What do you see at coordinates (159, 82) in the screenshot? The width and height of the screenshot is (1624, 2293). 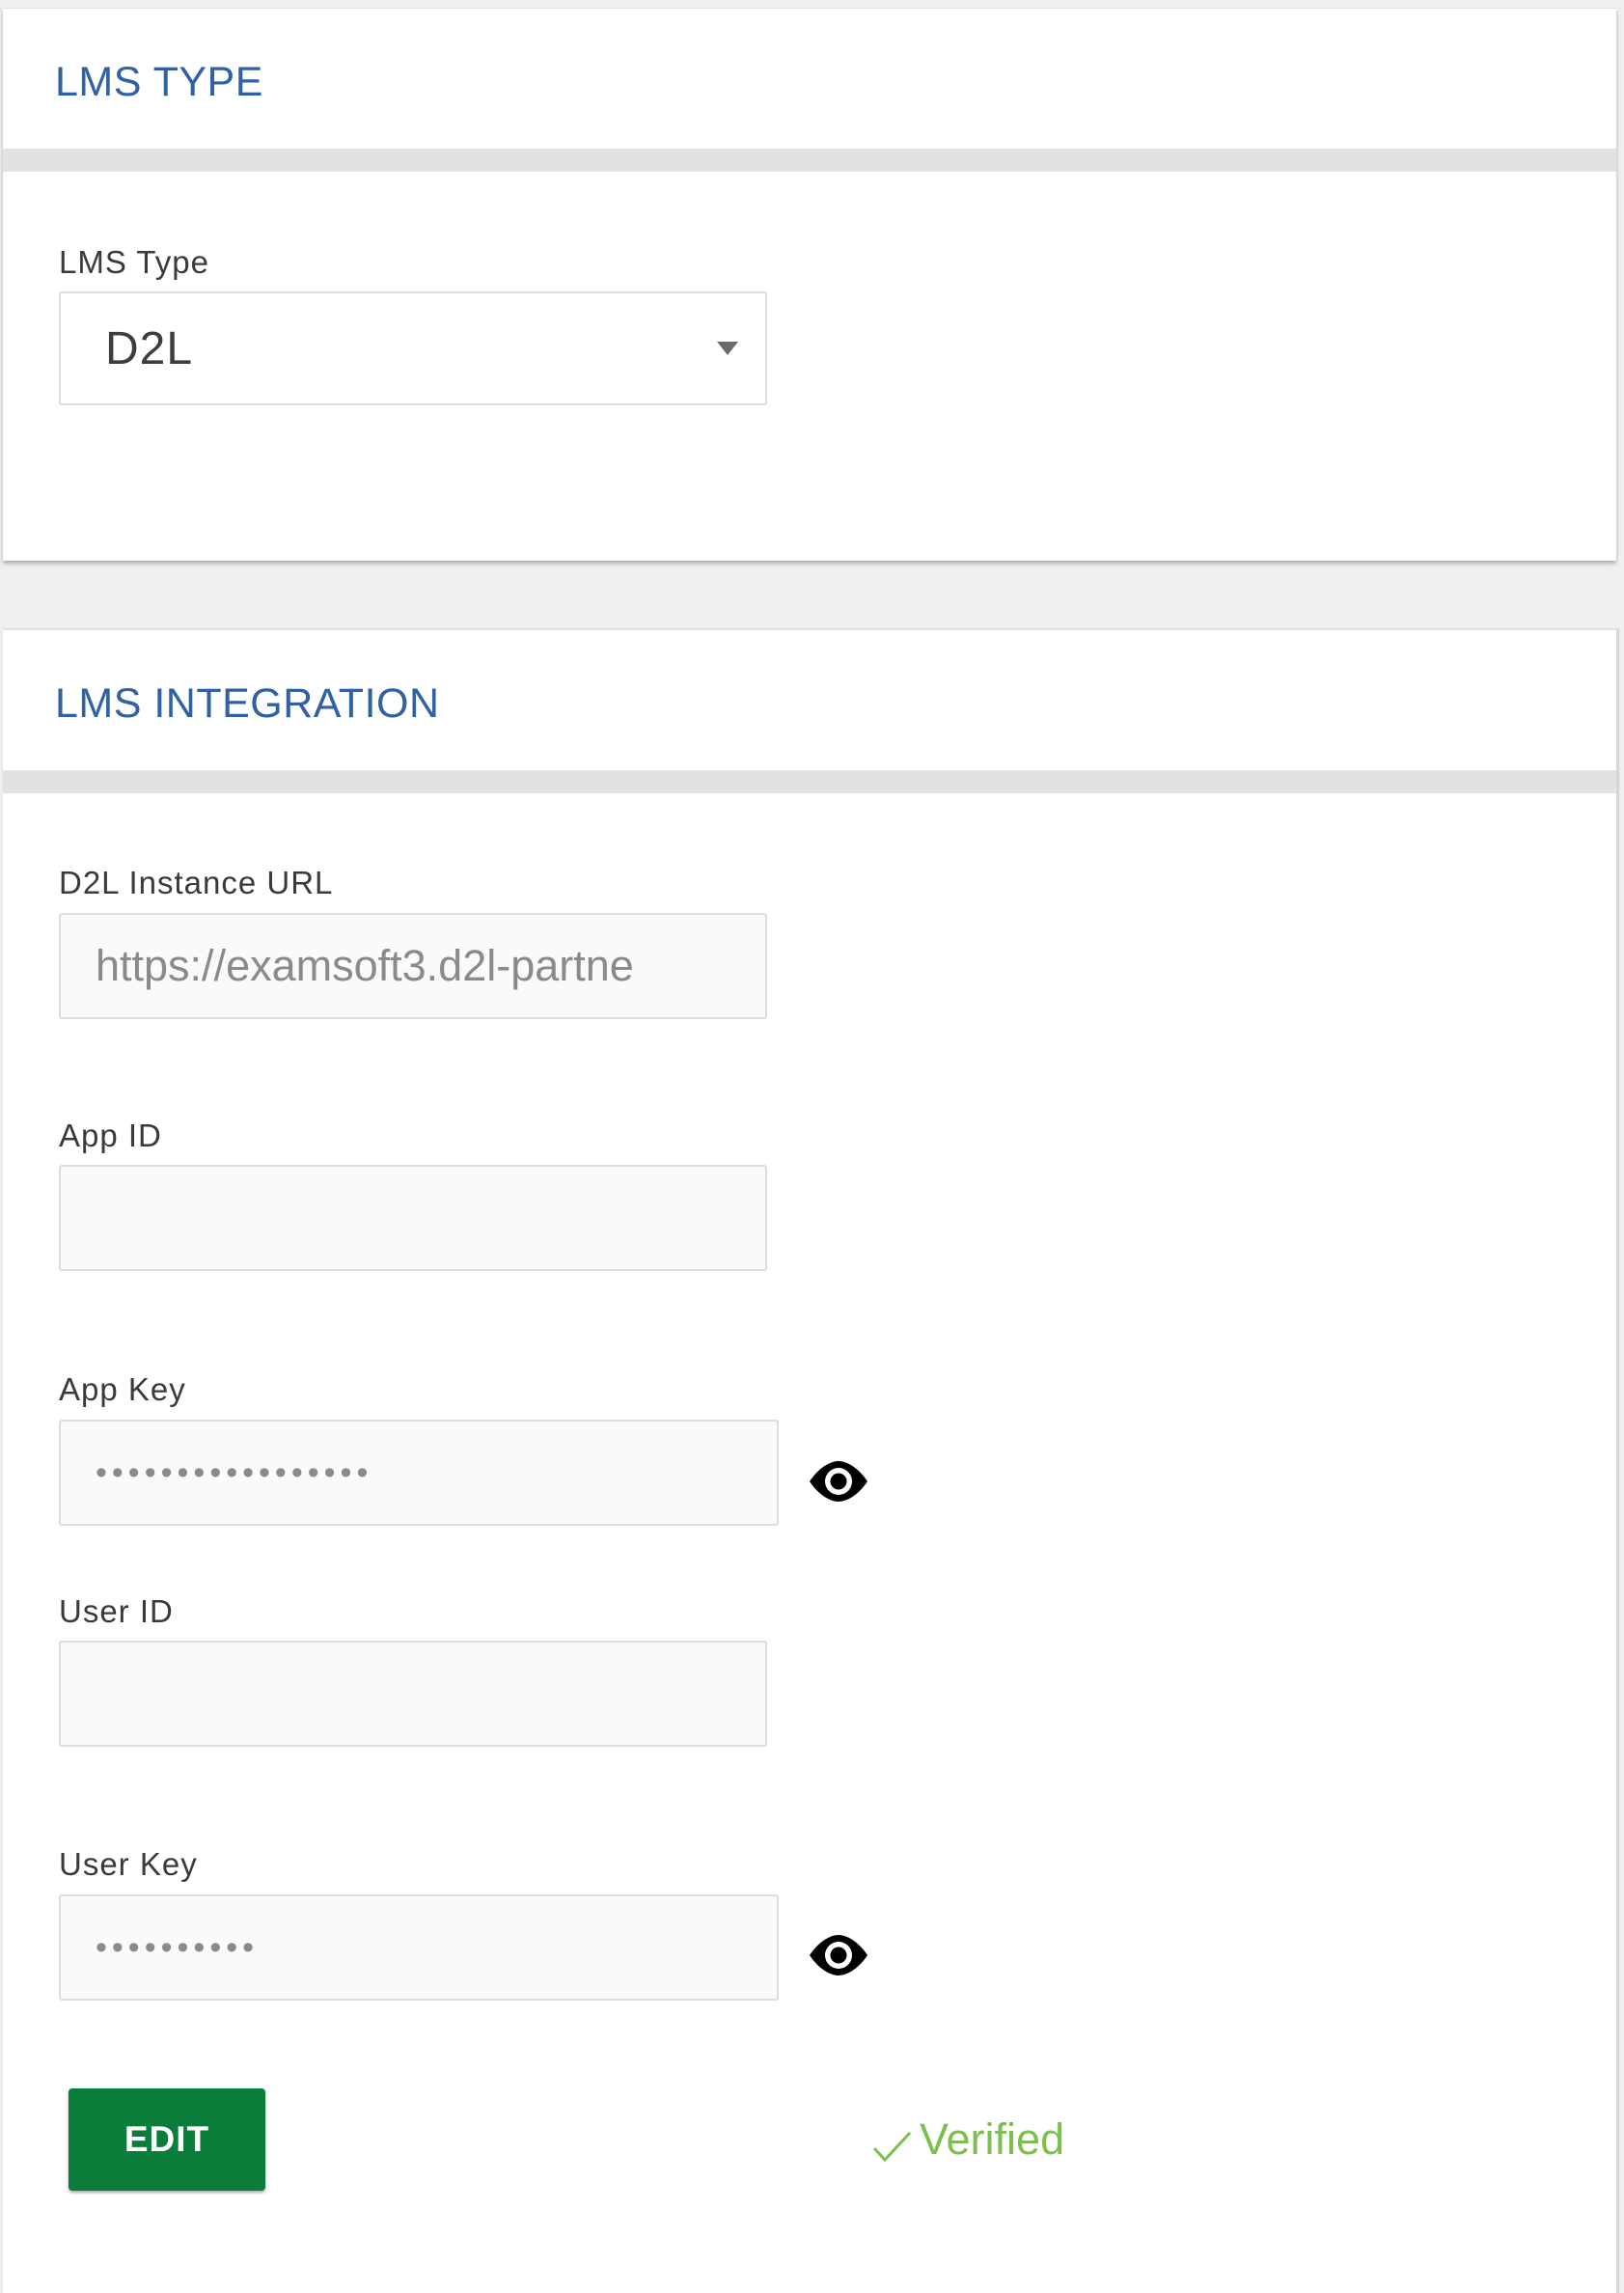 I see `lms-type-title: LMS TYPE` at bounding box center [159, 82].